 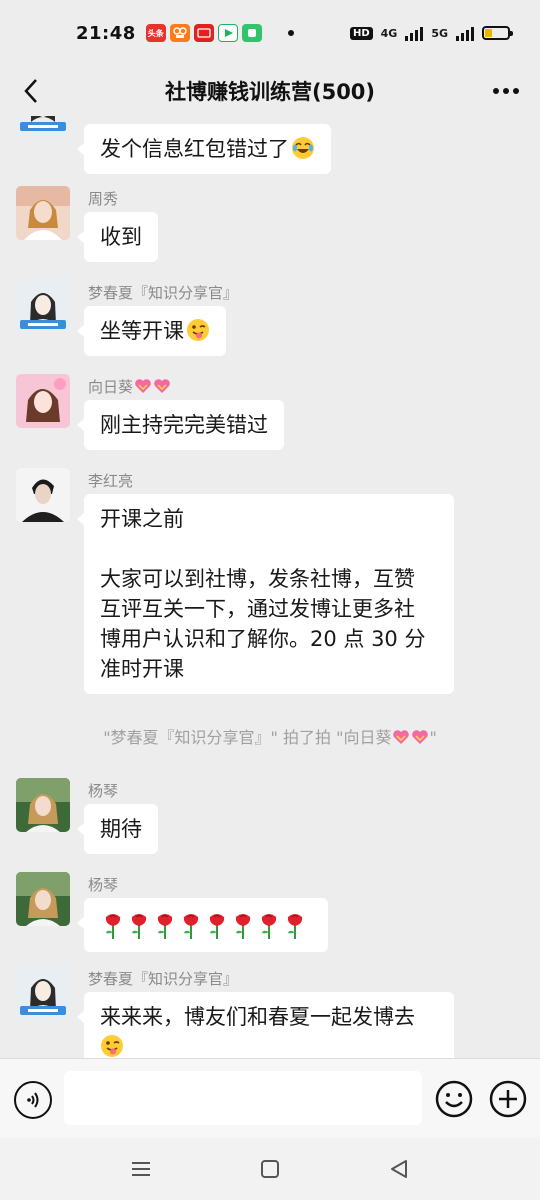 What do you see at coordinates (439, 33) in the screenshot?
I see `network-label-5g: 5G` at bounding box center [439, 33].